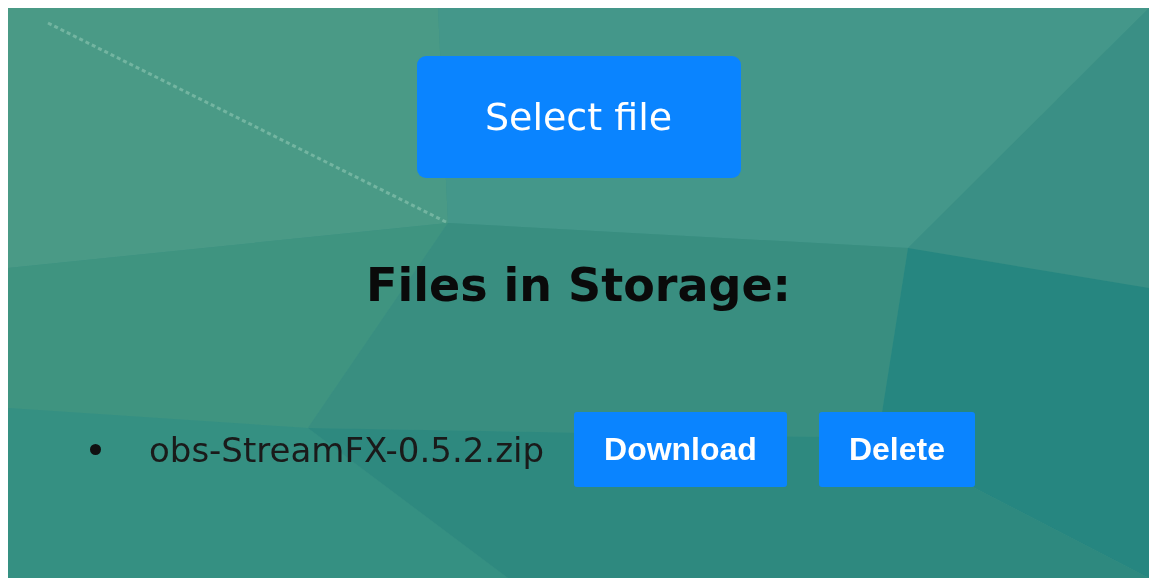 This screenshot has width=1157, height=586. What do you see at coordinates (578, 285) in the screenshot?
I see `section-heading: Files in Storage:` at bounding box center [578, 285].